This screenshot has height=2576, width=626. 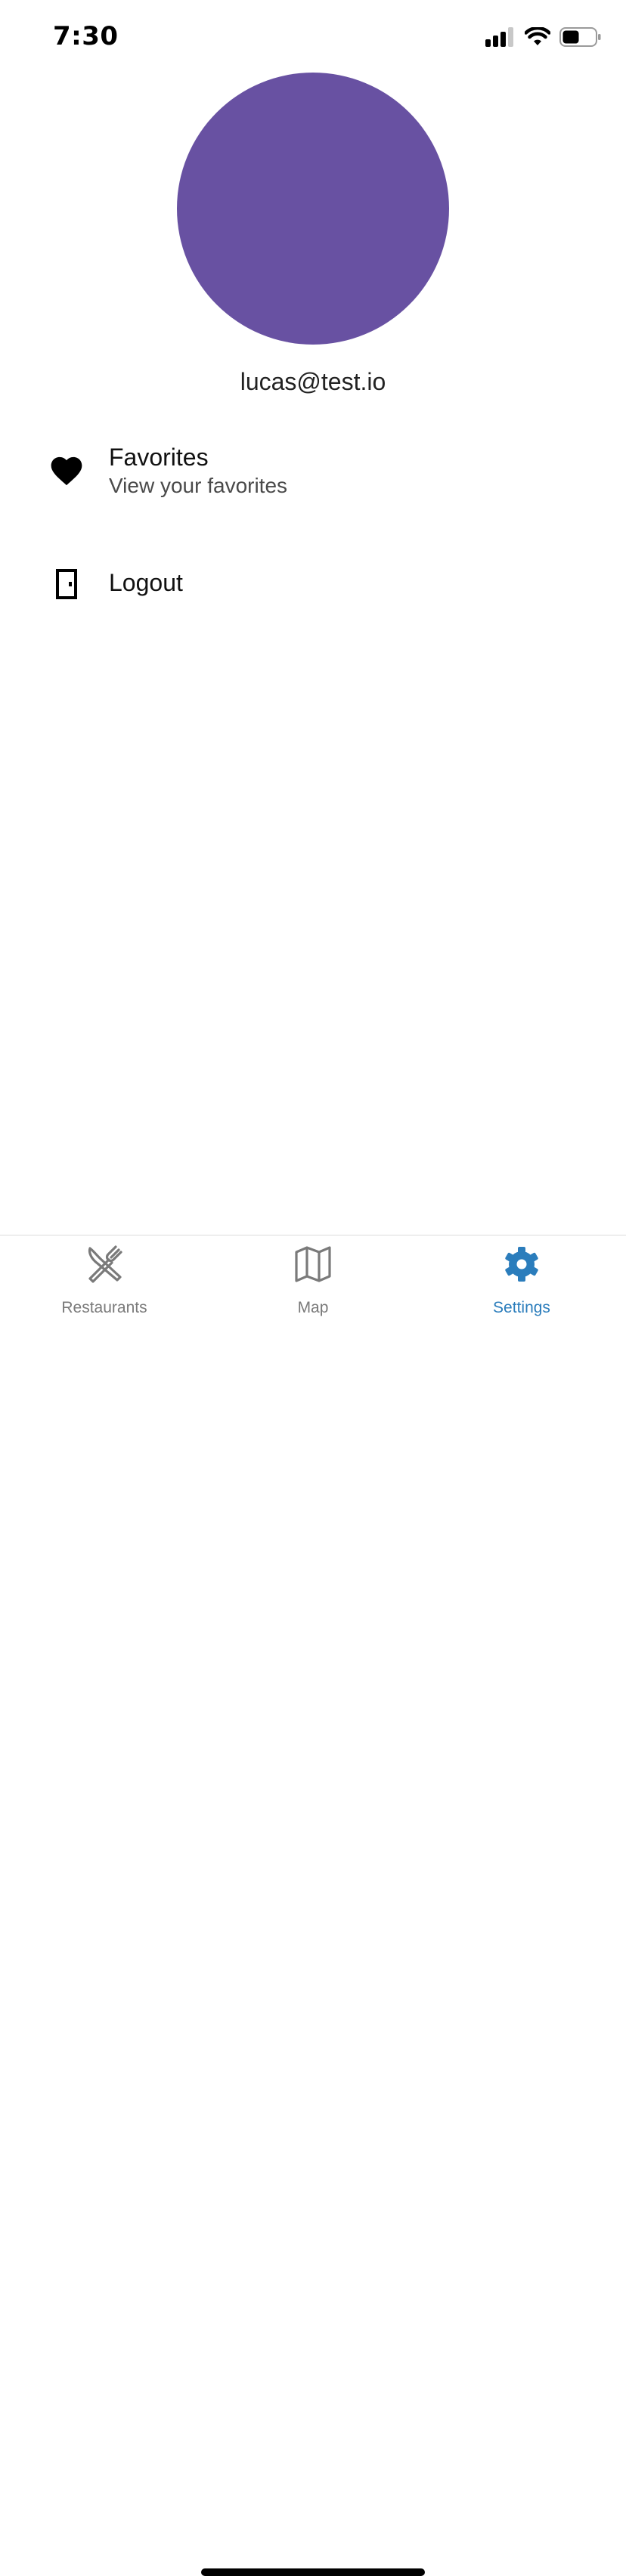 I want to click on status-icons, so click(x=544, y=37).